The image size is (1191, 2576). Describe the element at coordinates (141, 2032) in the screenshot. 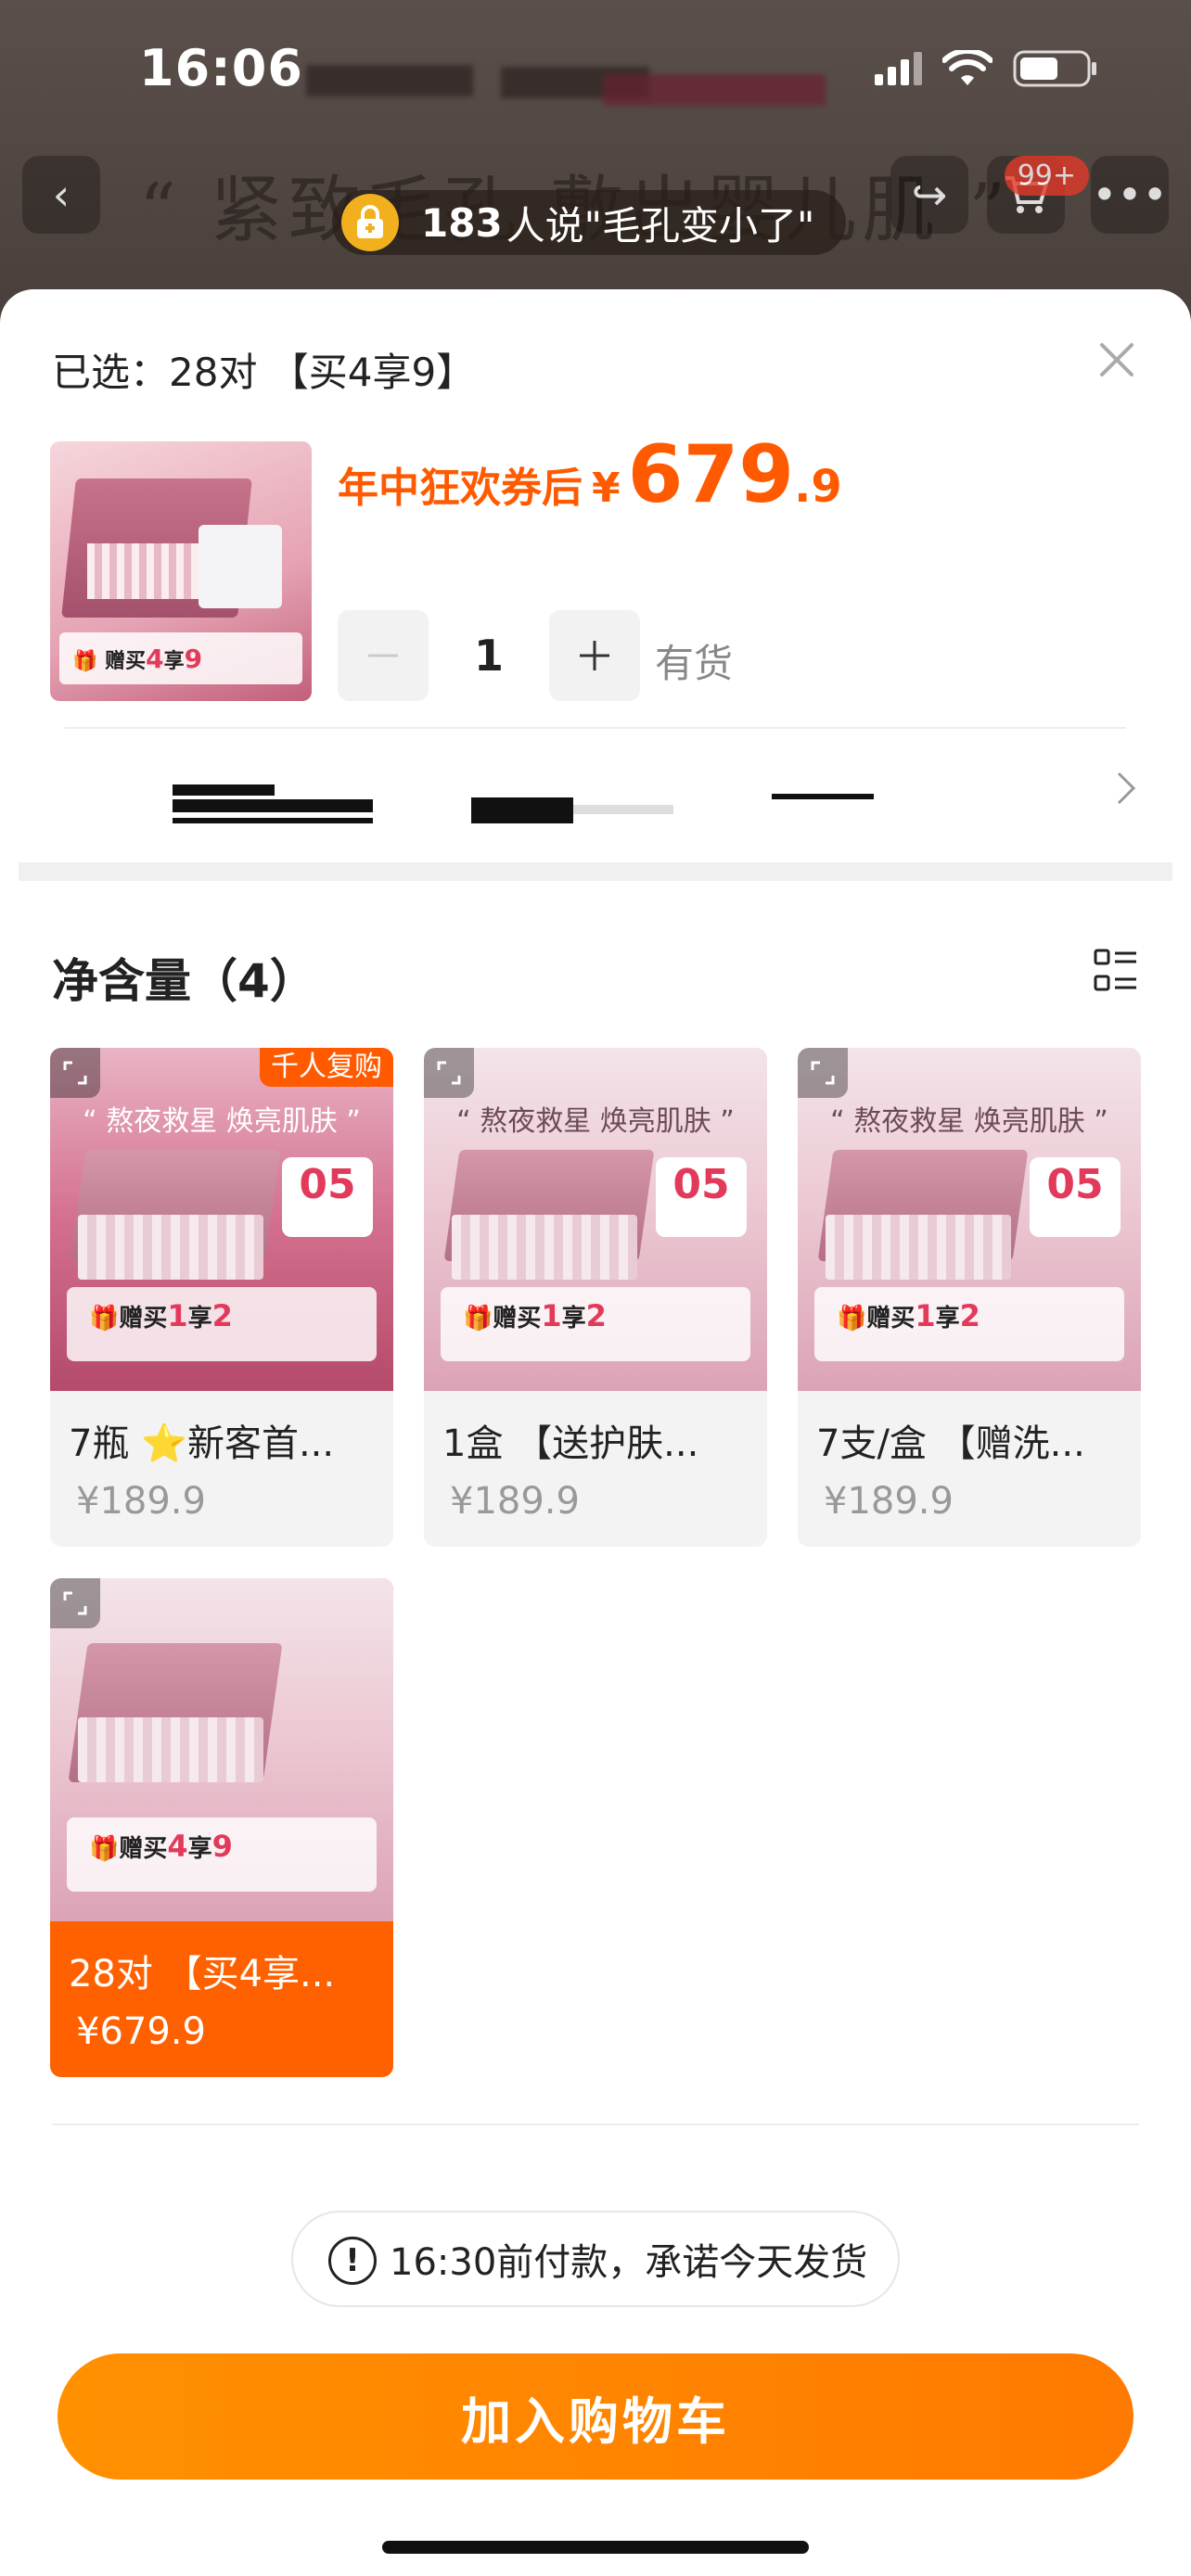

I see `variant-price: ¥679.9` at that location.